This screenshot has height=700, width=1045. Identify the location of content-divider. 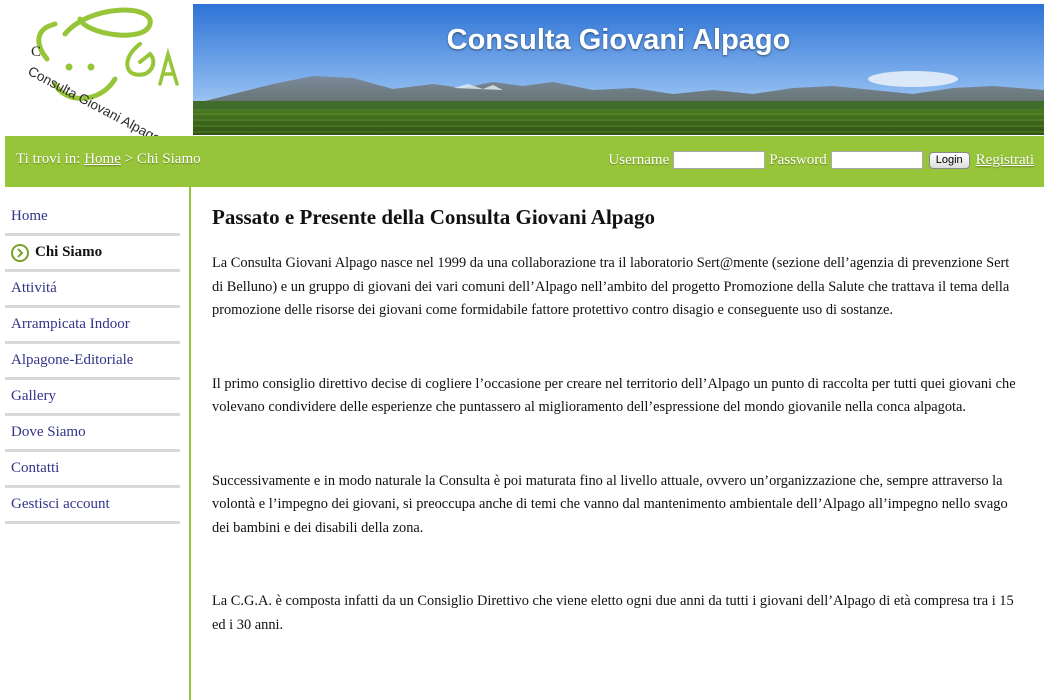
(190, 443).